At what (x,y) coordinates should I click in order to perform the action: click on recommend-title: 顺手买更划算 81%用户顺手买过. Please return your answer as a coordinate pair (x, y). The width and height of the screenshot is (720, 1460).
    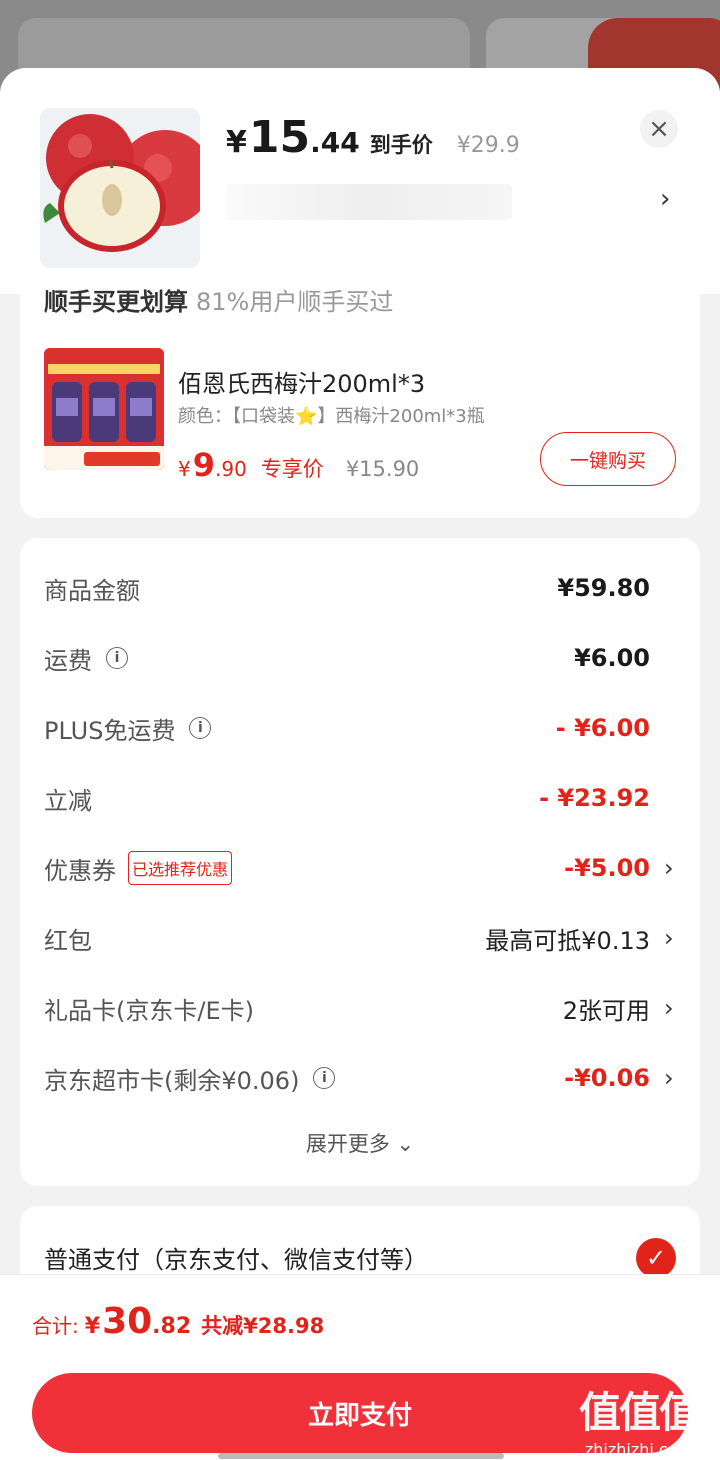
    Looking at the image, I should click on (218, 299).